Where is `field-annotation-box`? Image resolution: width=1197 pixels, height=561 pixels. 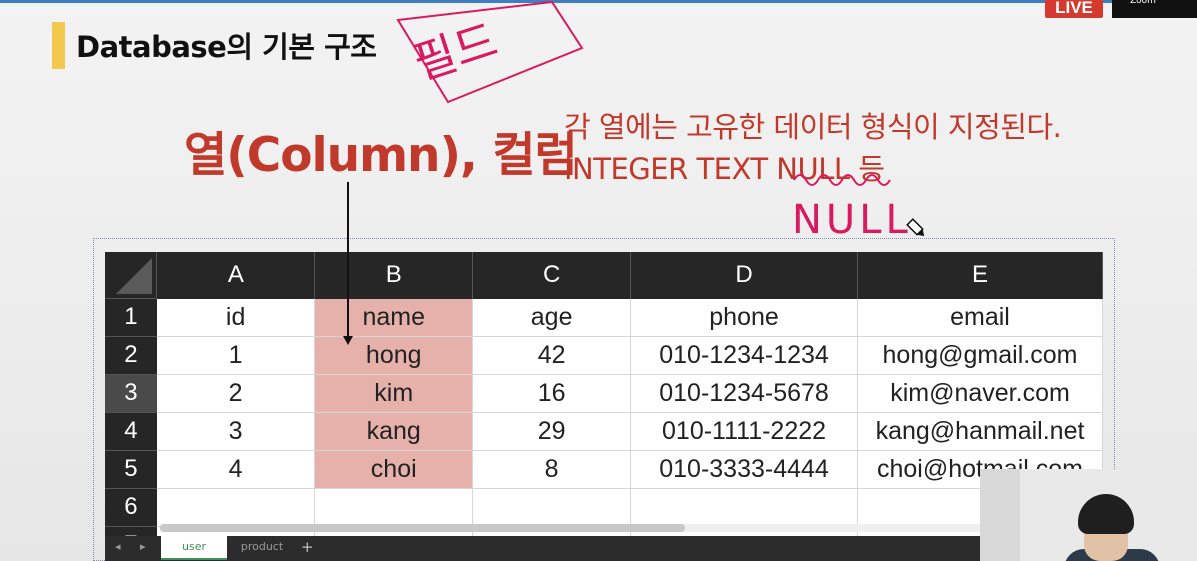 field-annotation-box is located at coordinates (490, 52).